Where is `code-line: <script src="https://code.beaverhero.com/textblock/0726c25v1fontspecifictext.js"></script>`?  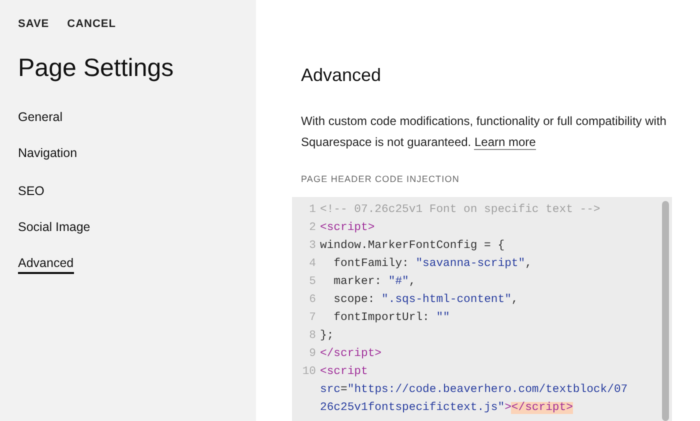 code-line: <script src="https://code.beaverhero.com/textblock/0726c25v1fontspecifictext.js"></script> is located at coordinates (474, 390).